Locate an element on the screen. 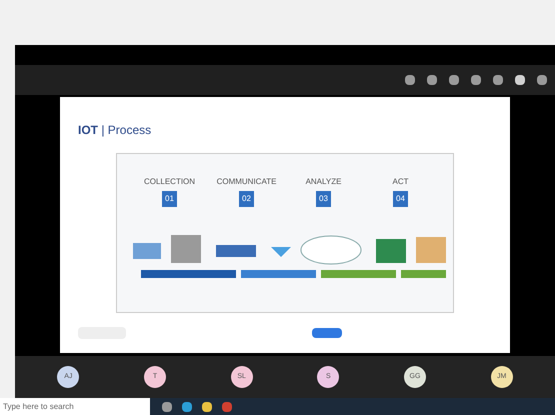 Image resolution: width=555 pixels, height=415 pixels. slide-title: IOT | Process is located at coordinates (115, 130).